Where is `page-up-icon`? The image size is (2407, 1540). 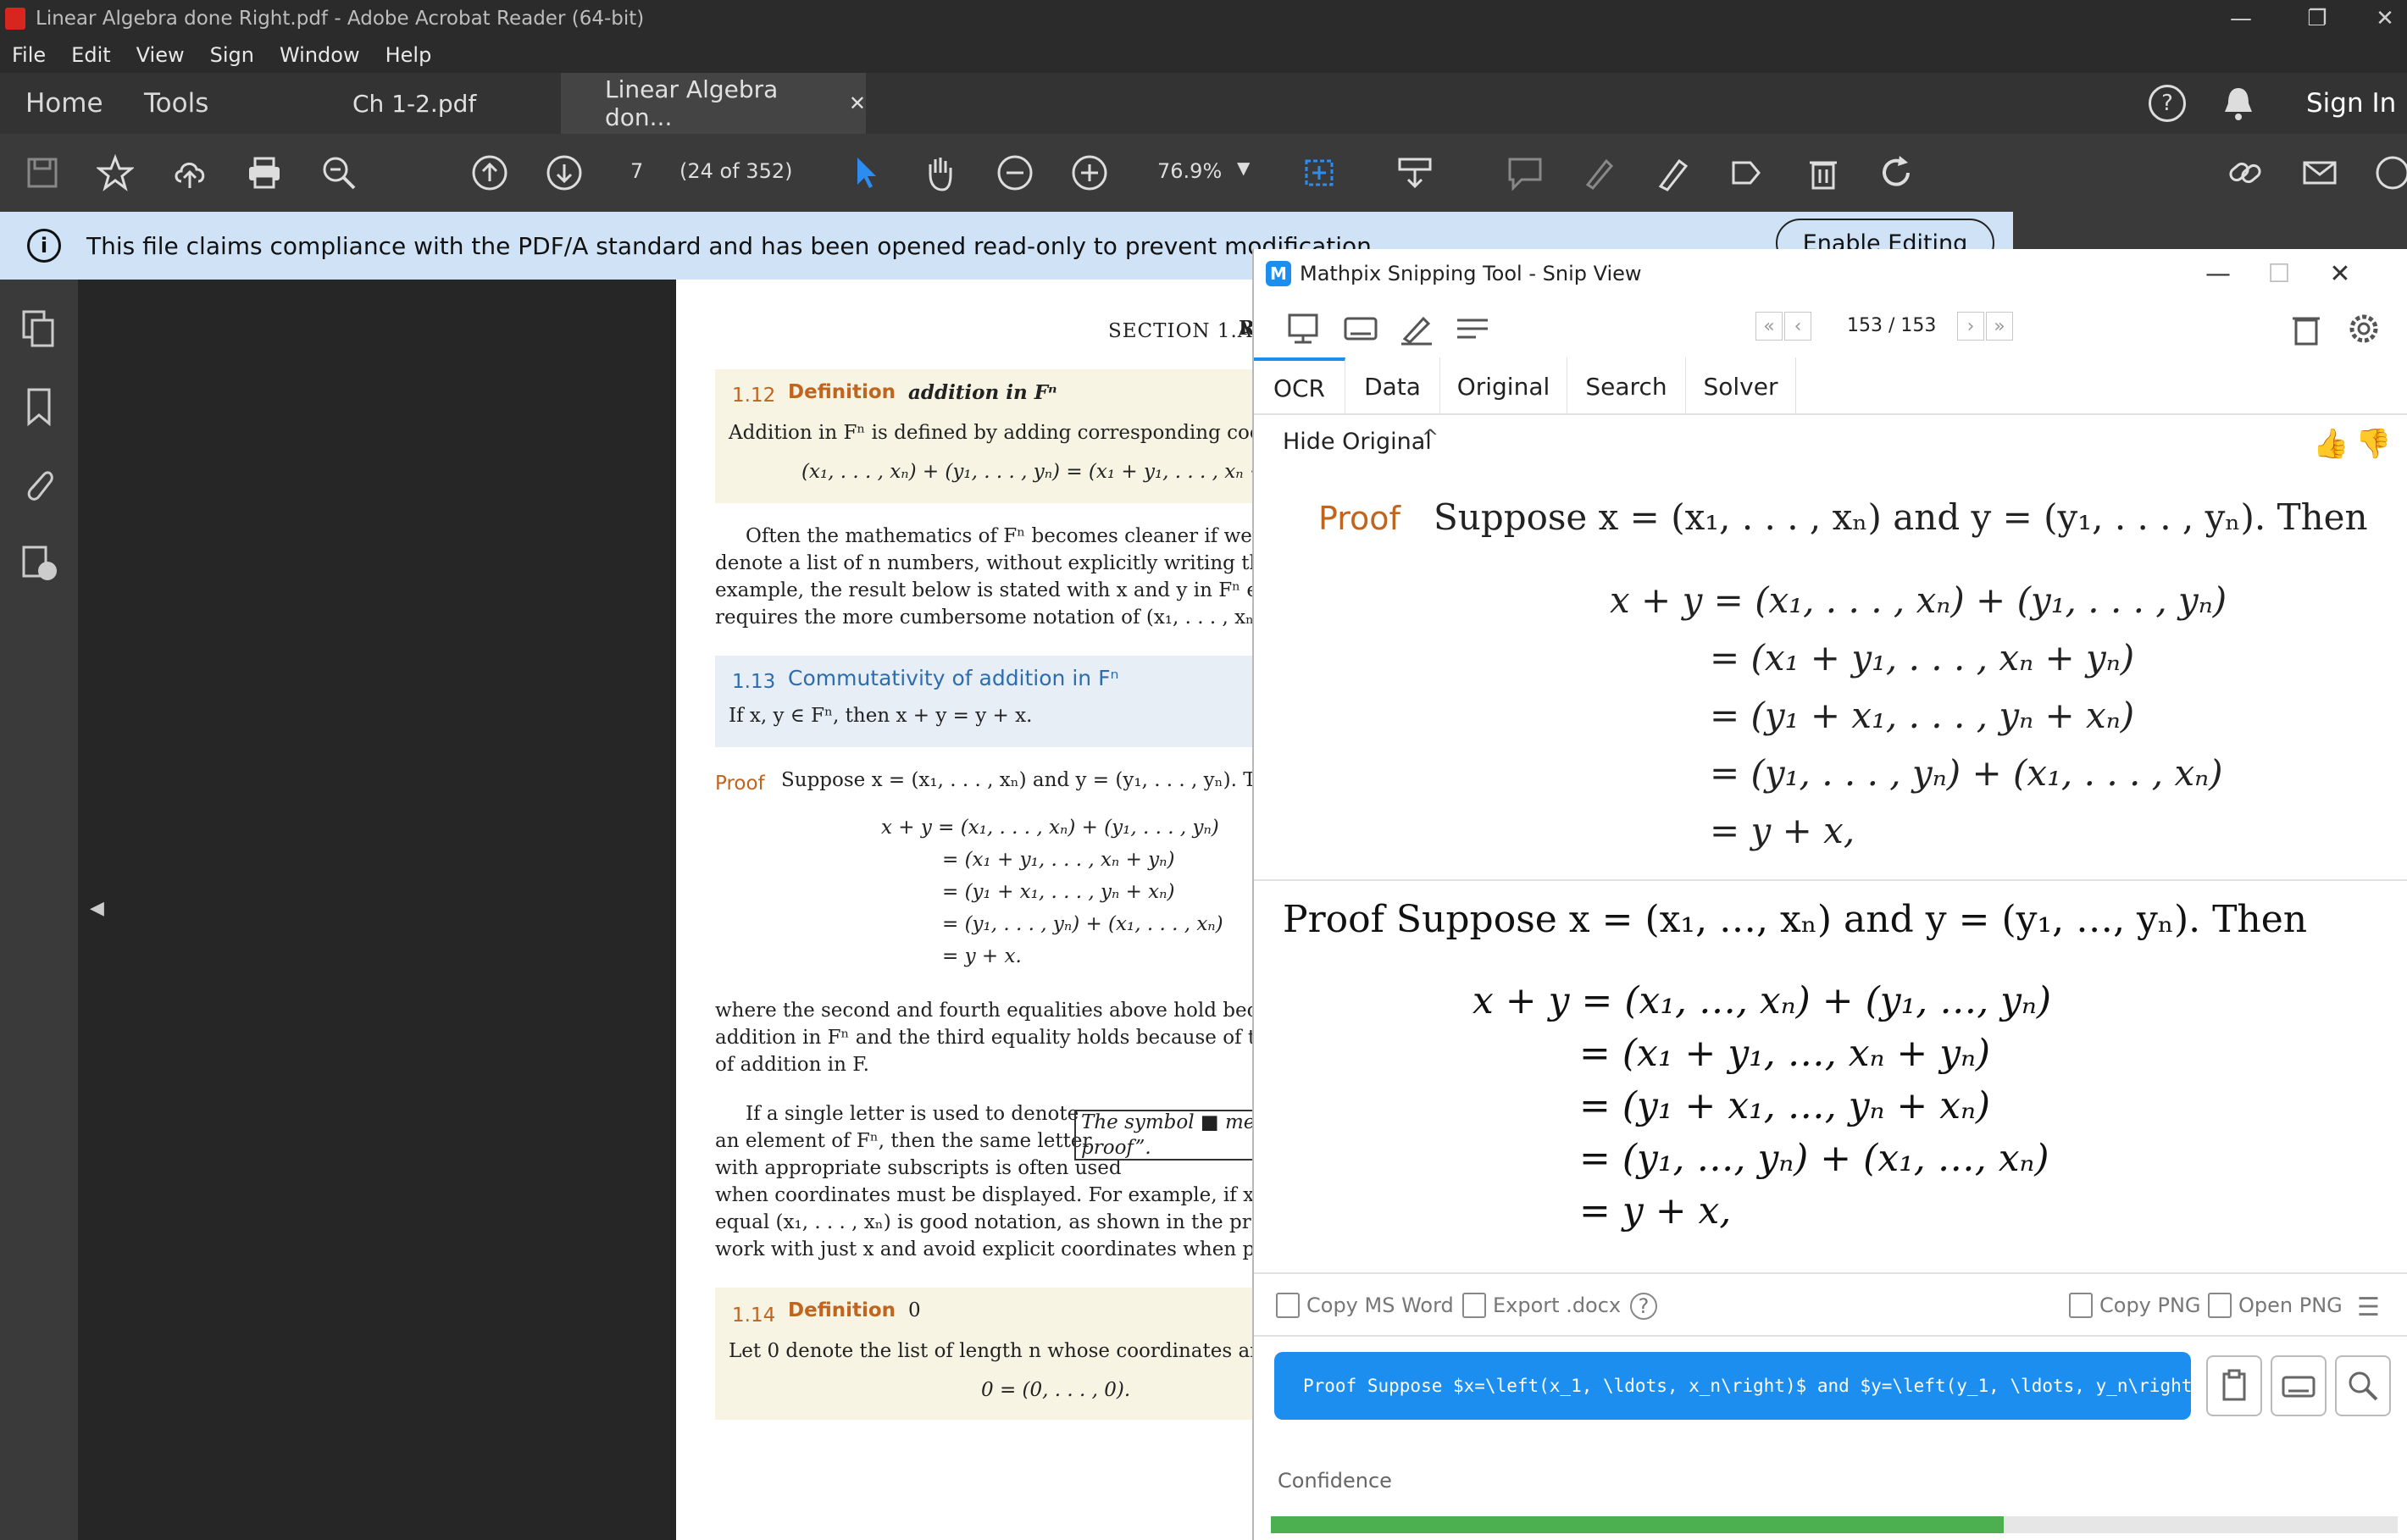
page-up-icon is located at coordinates (490, 172).